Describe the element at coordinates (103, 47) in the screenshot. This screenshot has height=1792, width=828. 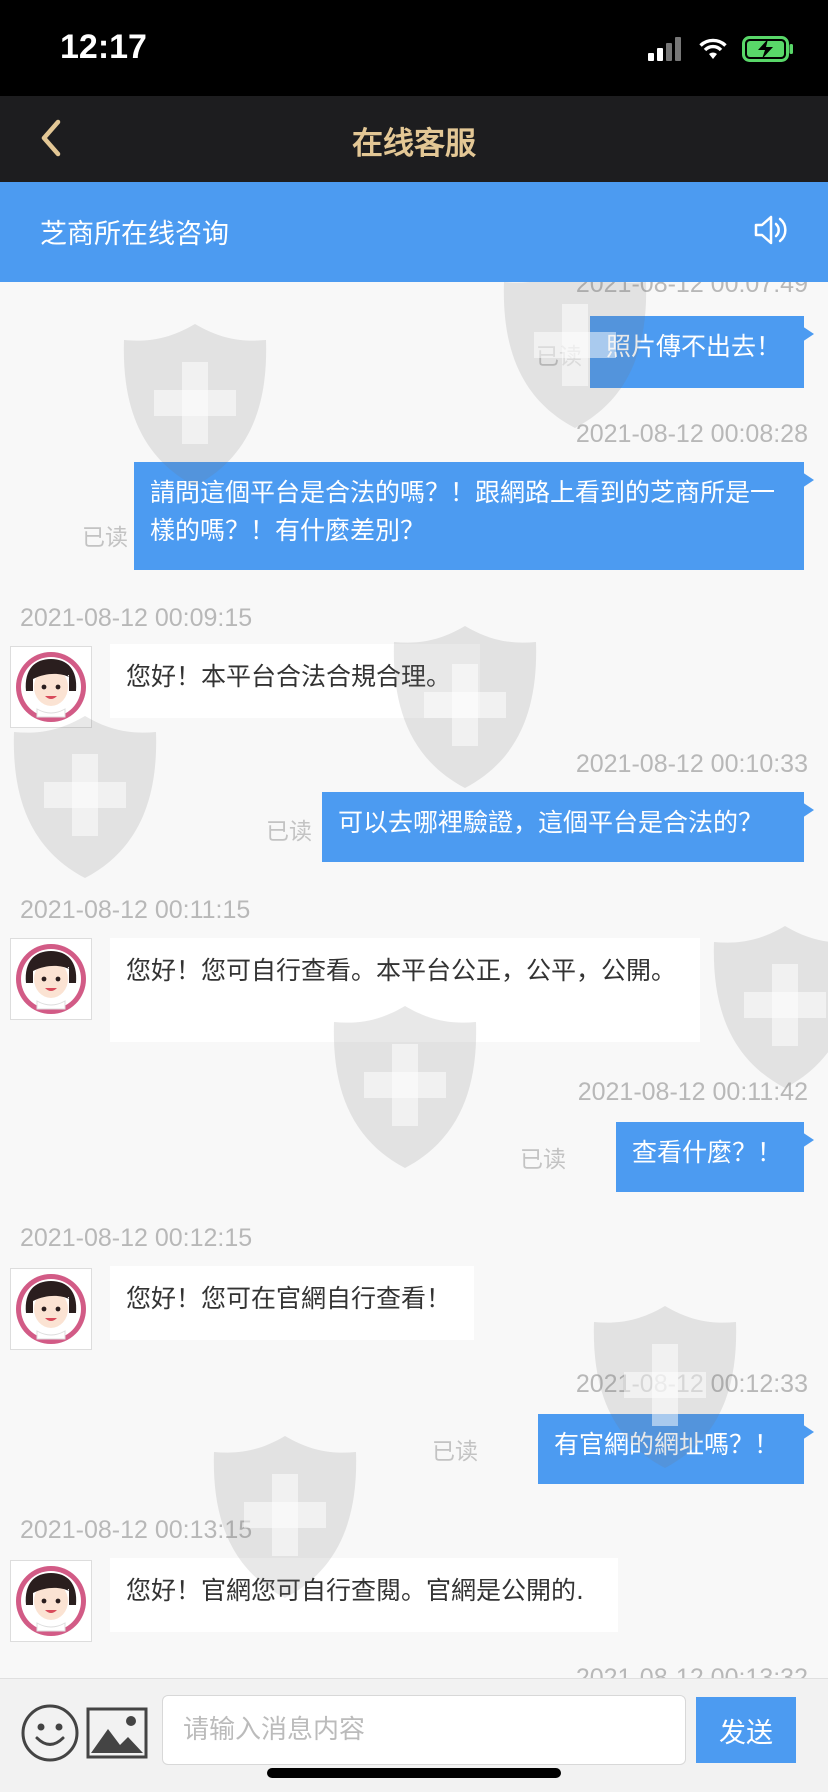
I see `status-time: 12:17` at that location.